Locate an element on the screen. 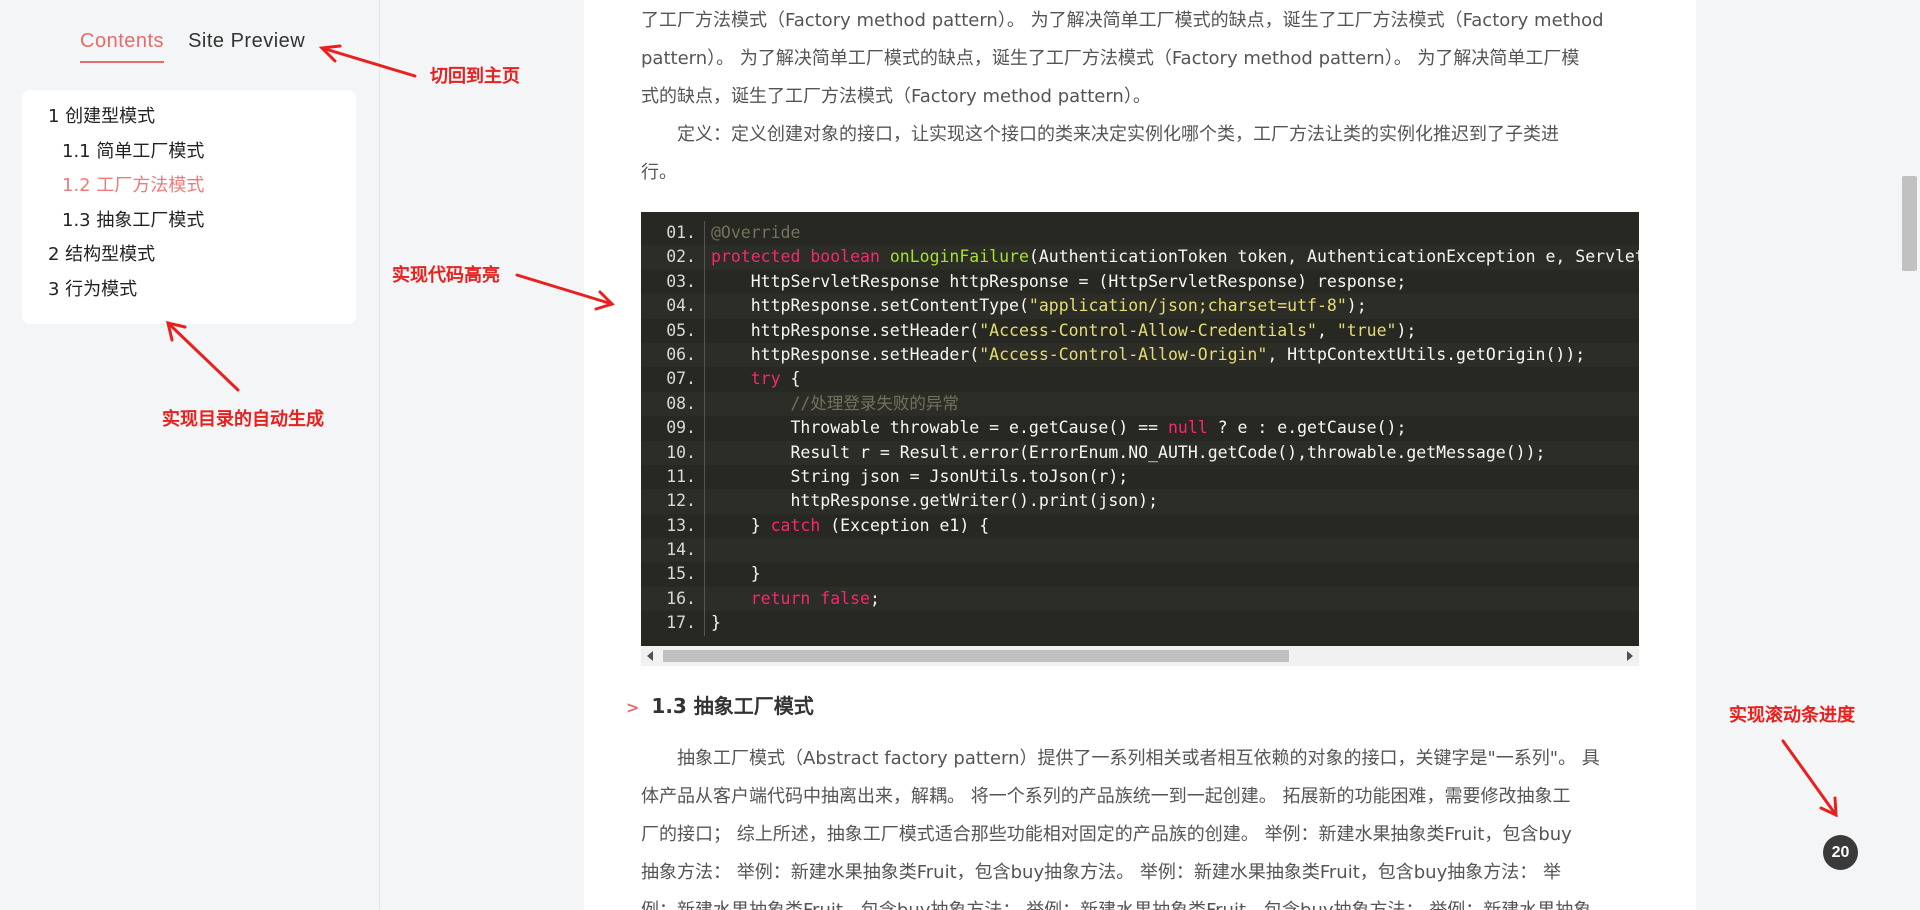  code-line: 13. } catch (Exception e1) { is located at coordinates (1140, 526).